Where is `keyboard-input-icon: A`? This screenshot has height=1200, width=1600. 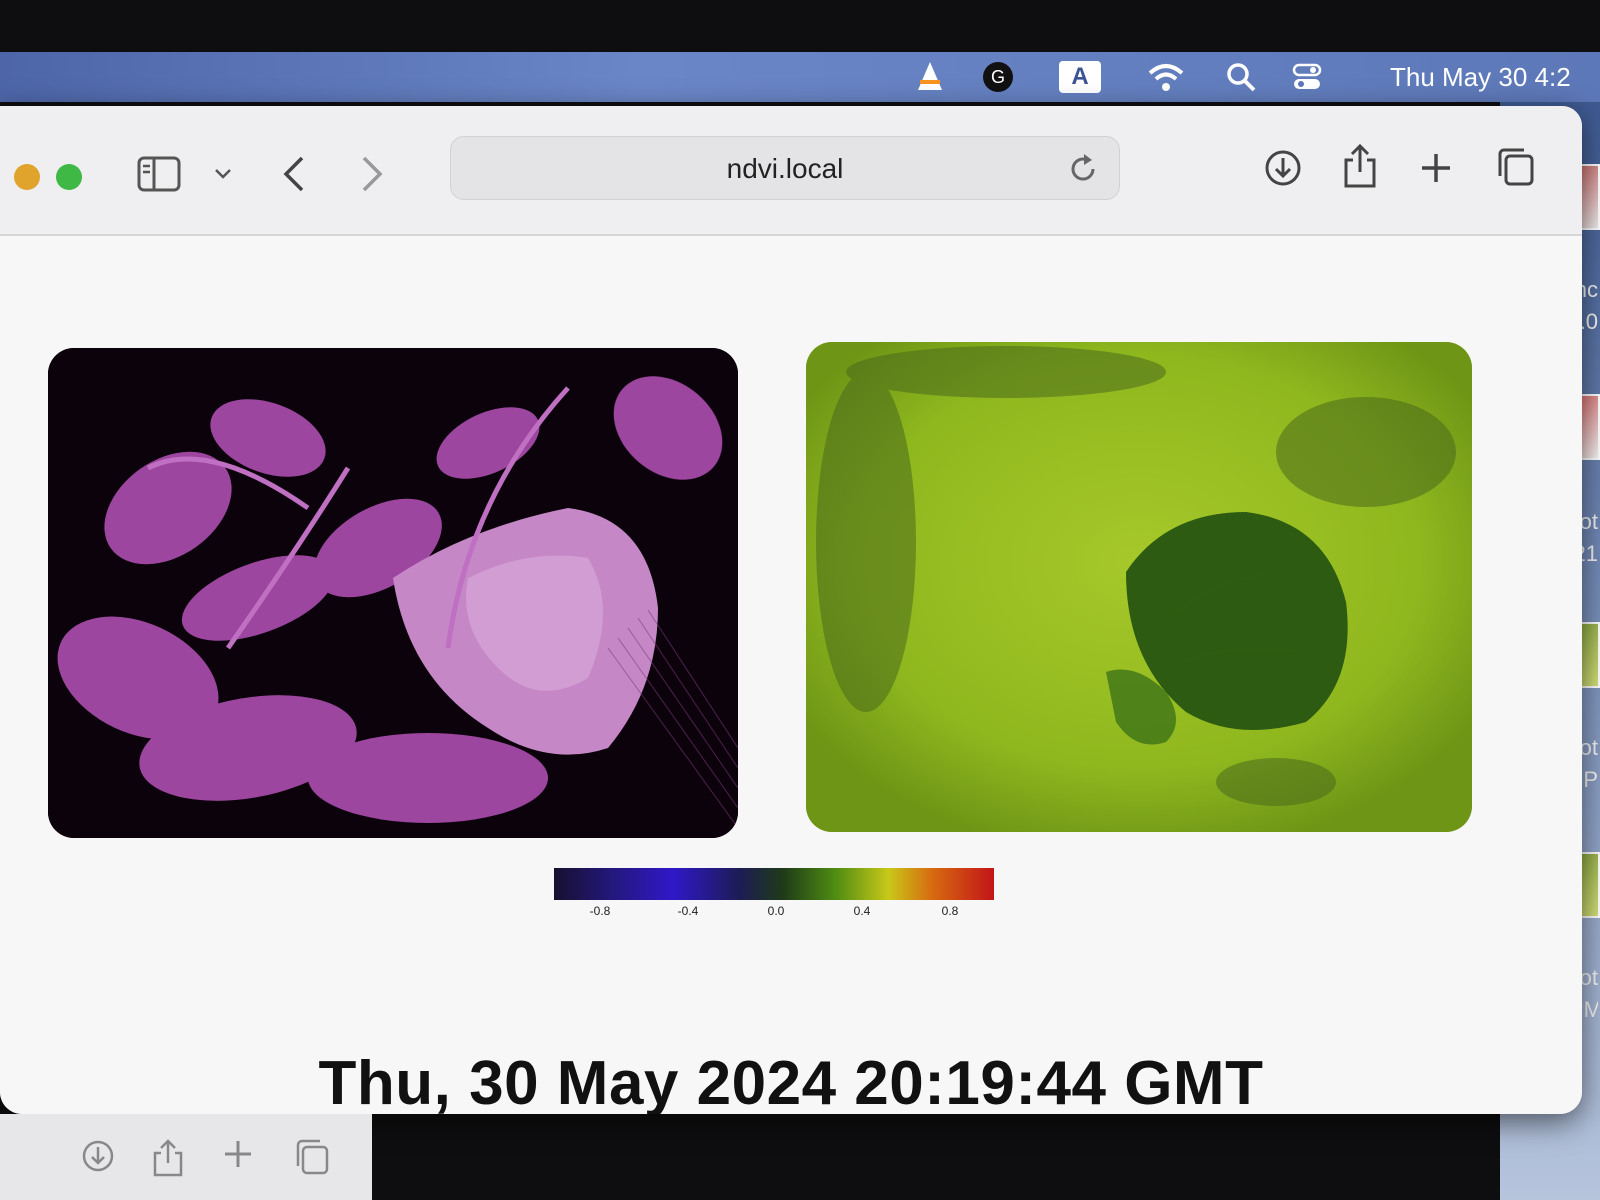 keyboard-input-icon: A is located at coordinates (1080, 77).